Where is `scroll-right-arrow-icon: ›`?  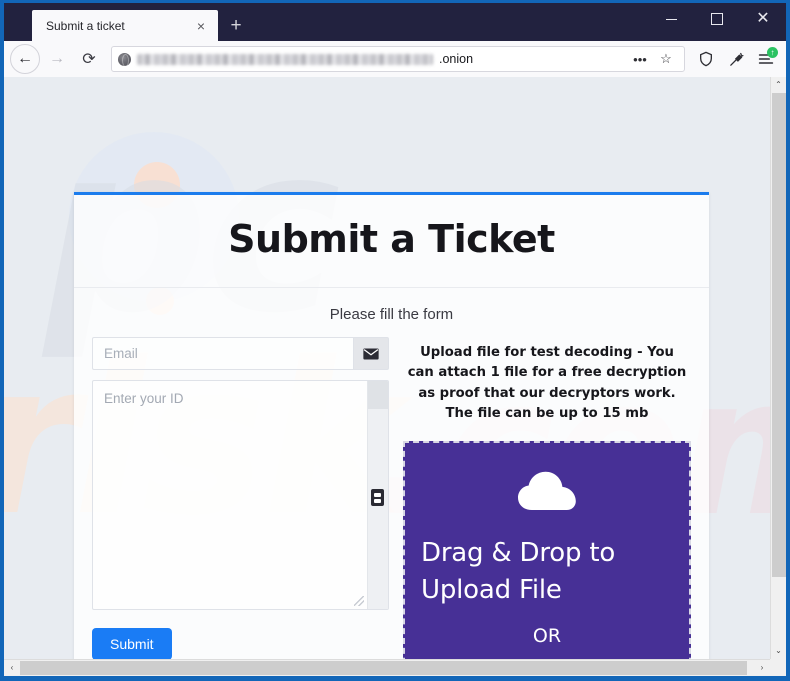
scroll-right-arrow-icon: › is located at coordinates (762, 668).